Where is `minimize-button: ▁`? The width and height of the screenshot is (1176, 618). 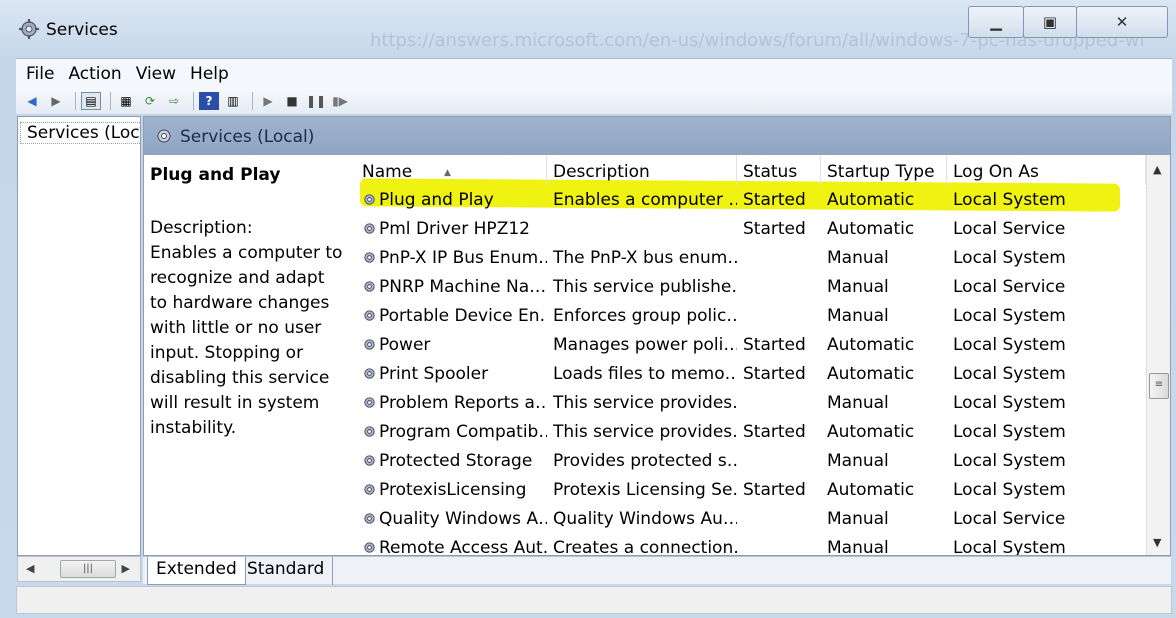 minimize-button: ▁ is located at coordinates (996, 22).